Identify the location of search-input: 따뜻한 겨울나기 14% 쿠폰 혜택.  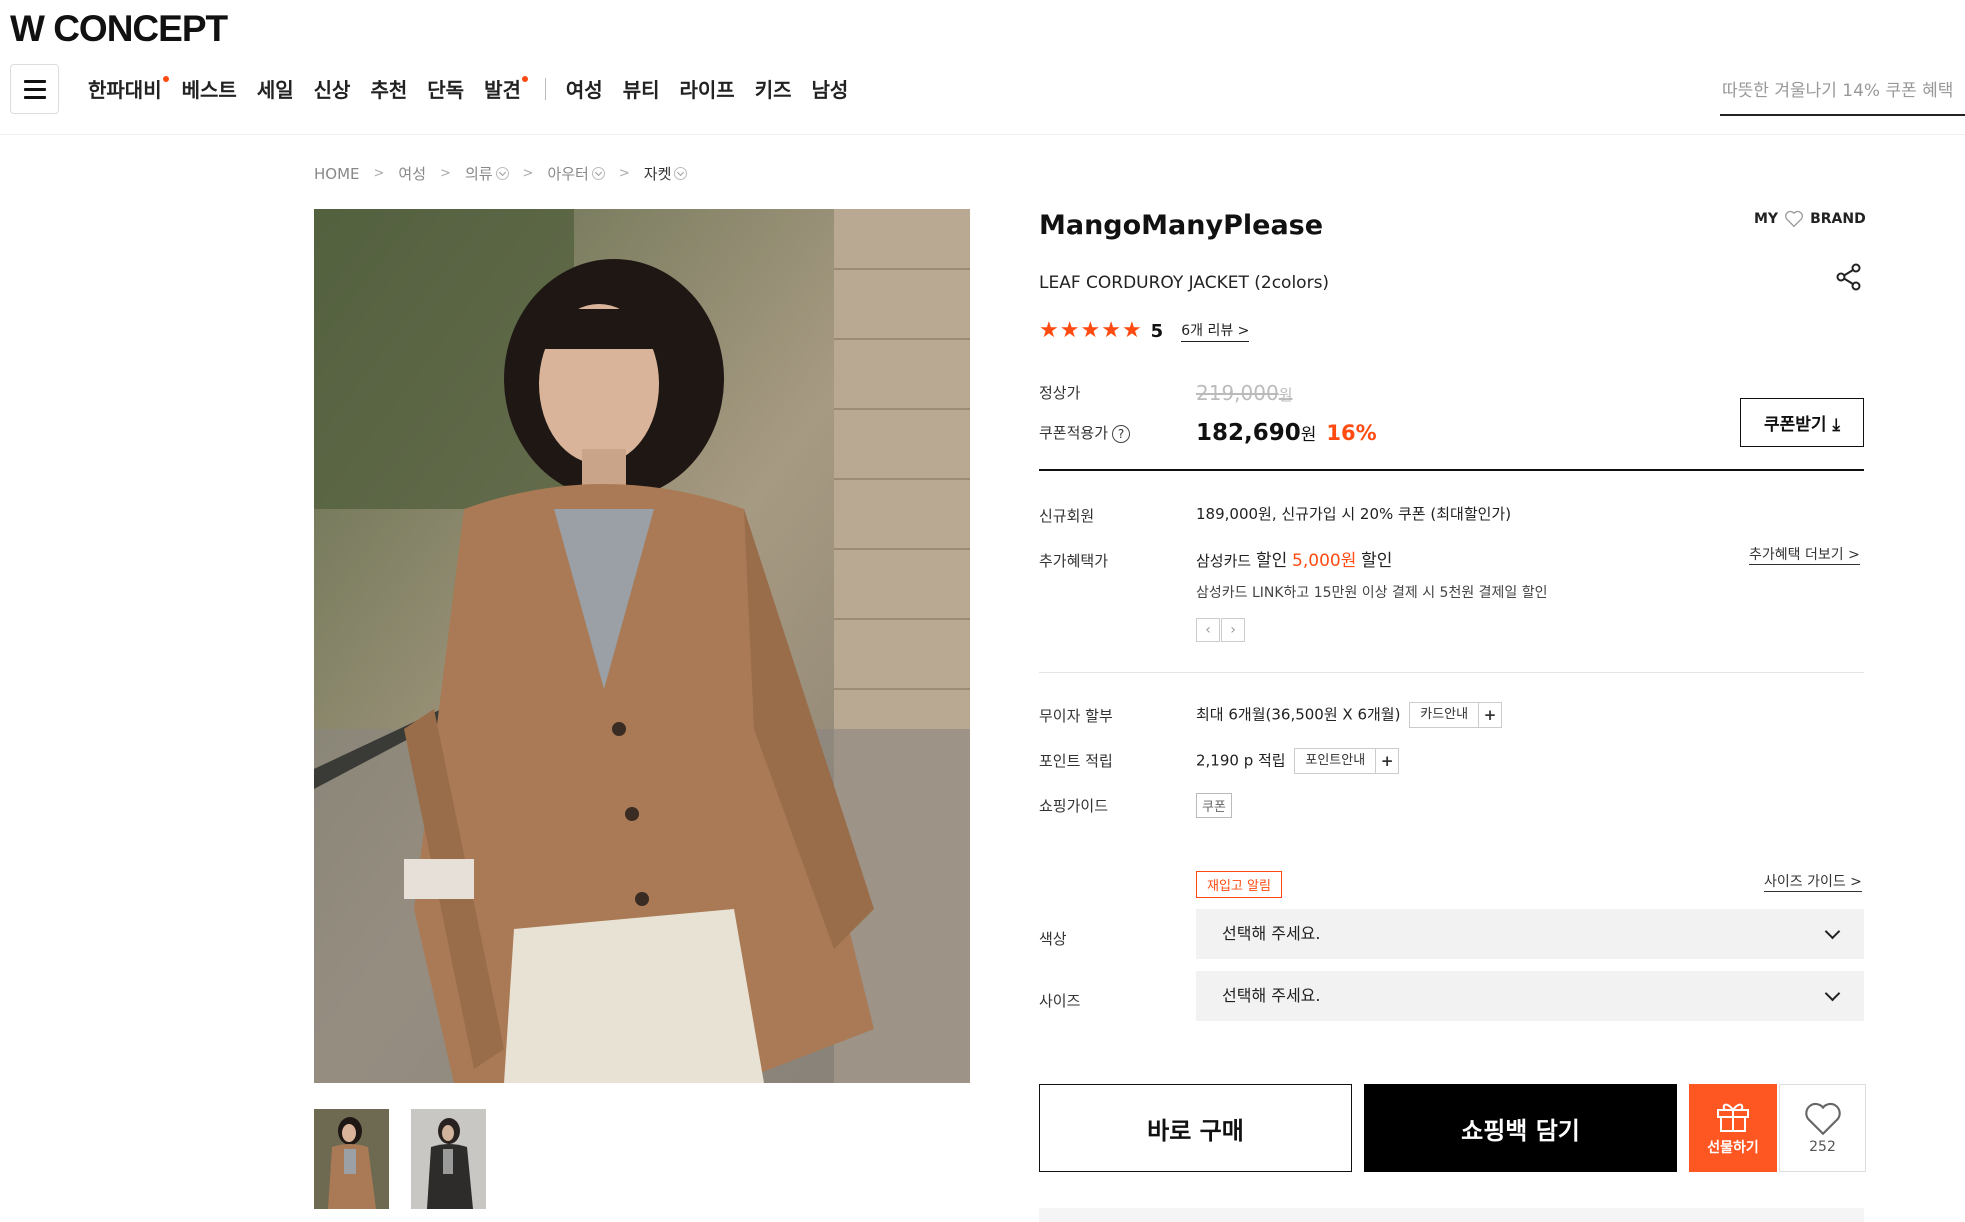
(1842, 94).